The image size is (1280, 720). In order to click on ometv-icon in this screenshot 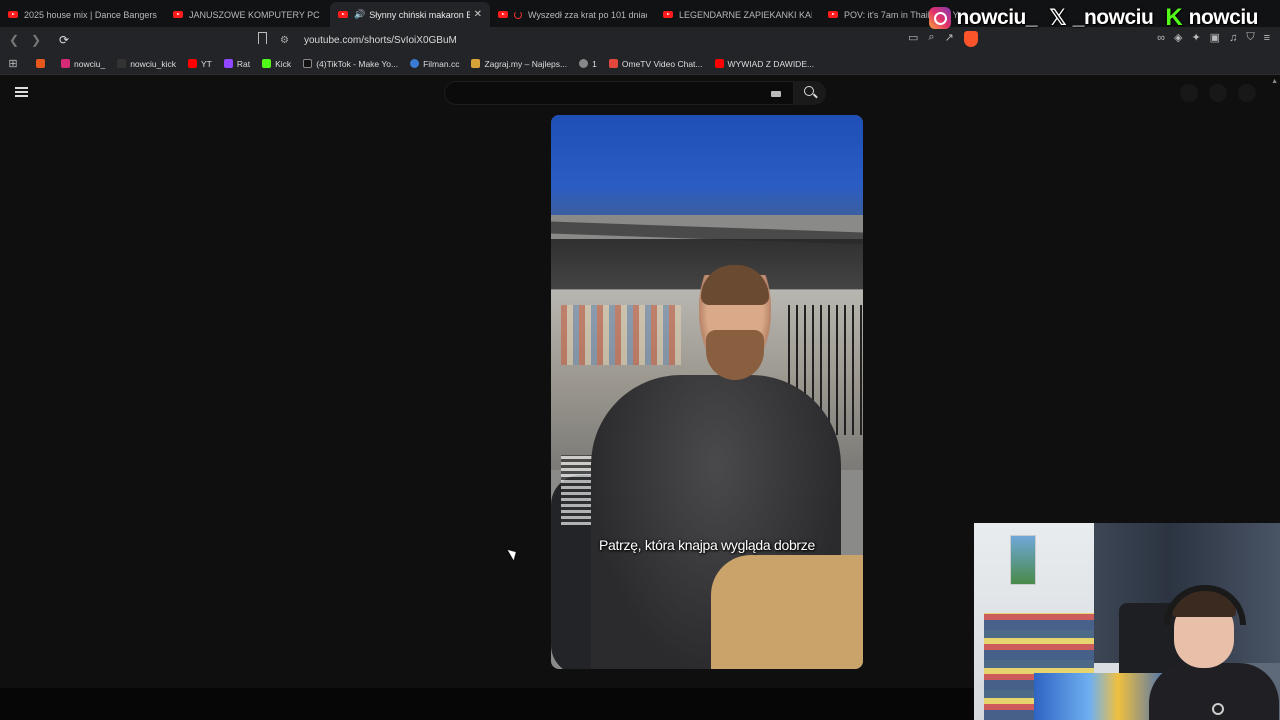, I will do `click(613, 63)`.